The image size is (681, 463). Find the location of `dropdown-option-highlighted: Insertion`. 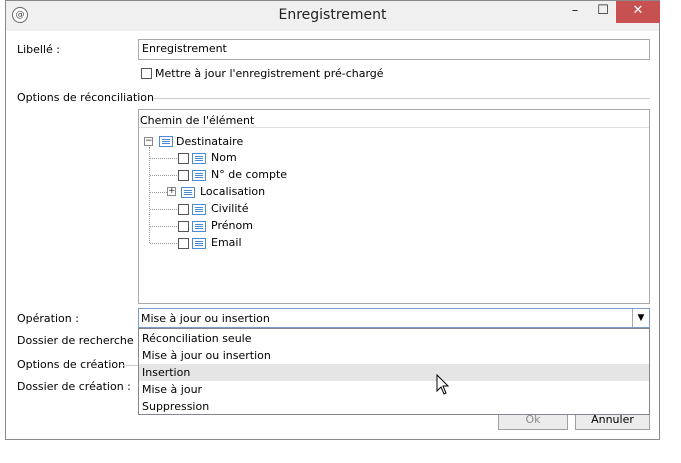

dropdown-option-highlighted: Insertion is located at coordinates (394, 372).